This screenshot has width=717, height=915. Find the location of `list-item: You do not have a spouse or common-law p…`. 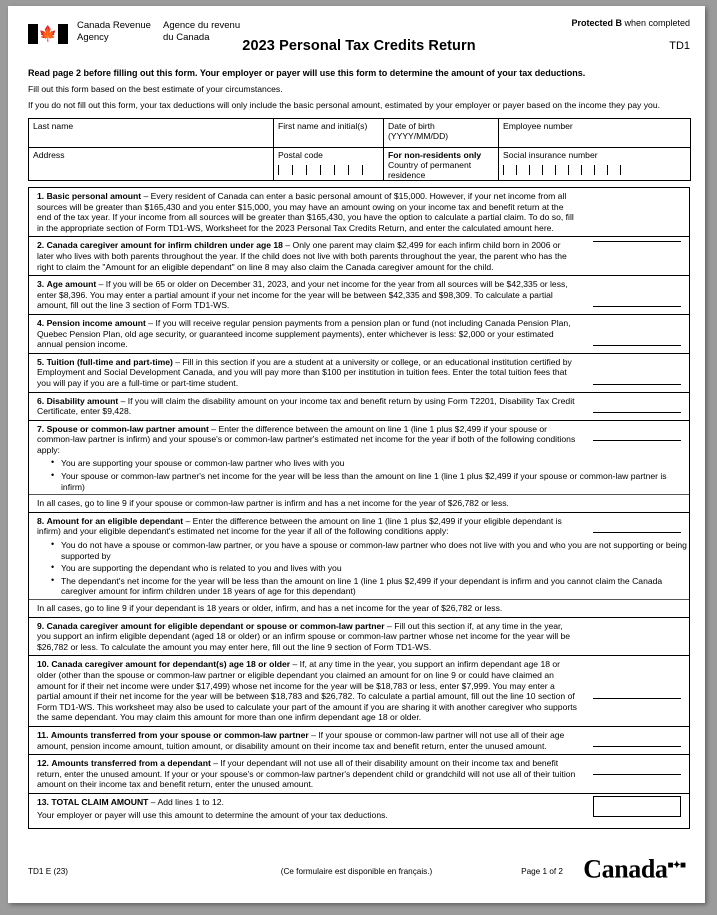

list-item: You do not have a spouse or common-law p… is located at coordinates (370, 550).